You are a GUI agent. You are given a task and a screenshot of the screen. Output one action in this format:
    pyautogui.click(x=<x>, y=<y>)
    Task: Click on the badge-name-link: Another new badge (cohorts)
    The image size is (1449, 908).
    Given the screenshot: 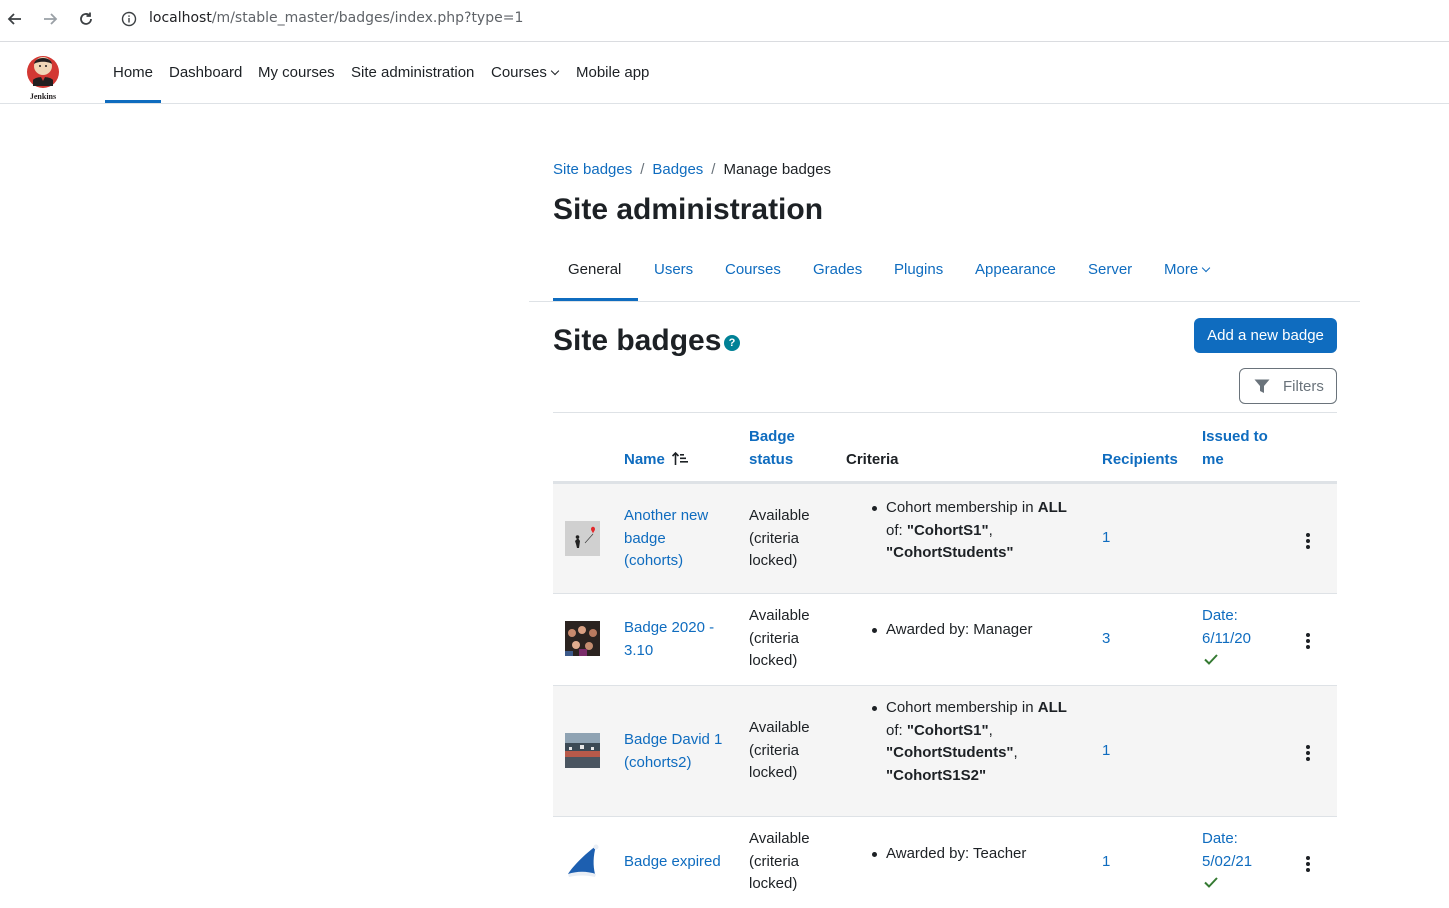 What is the action you would take?
    pyautogui.click(x=666, y=539)
    